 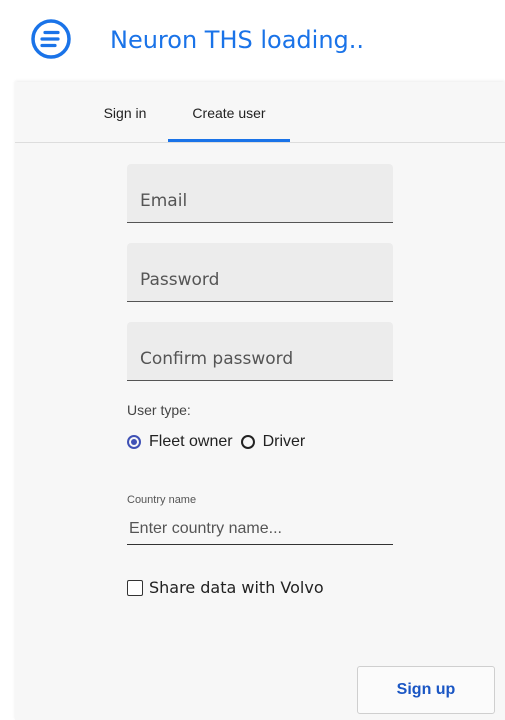 I want to click on radio-fleet-owner-label: Fleet owner, so click(x=191, y=442).